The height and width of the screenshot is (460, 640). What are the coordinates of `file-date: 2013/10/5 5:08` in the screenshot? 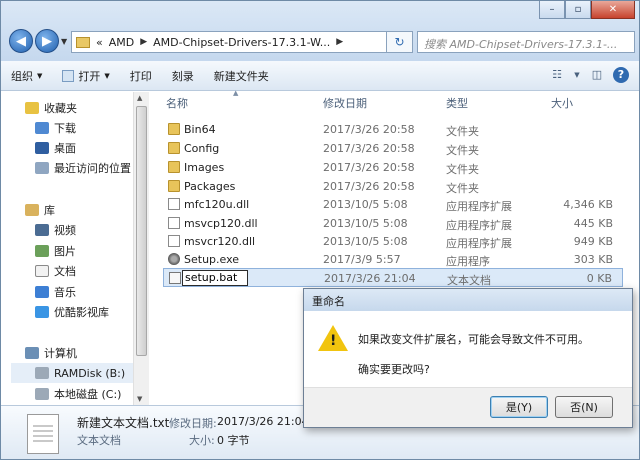 It's located at (365, 241).